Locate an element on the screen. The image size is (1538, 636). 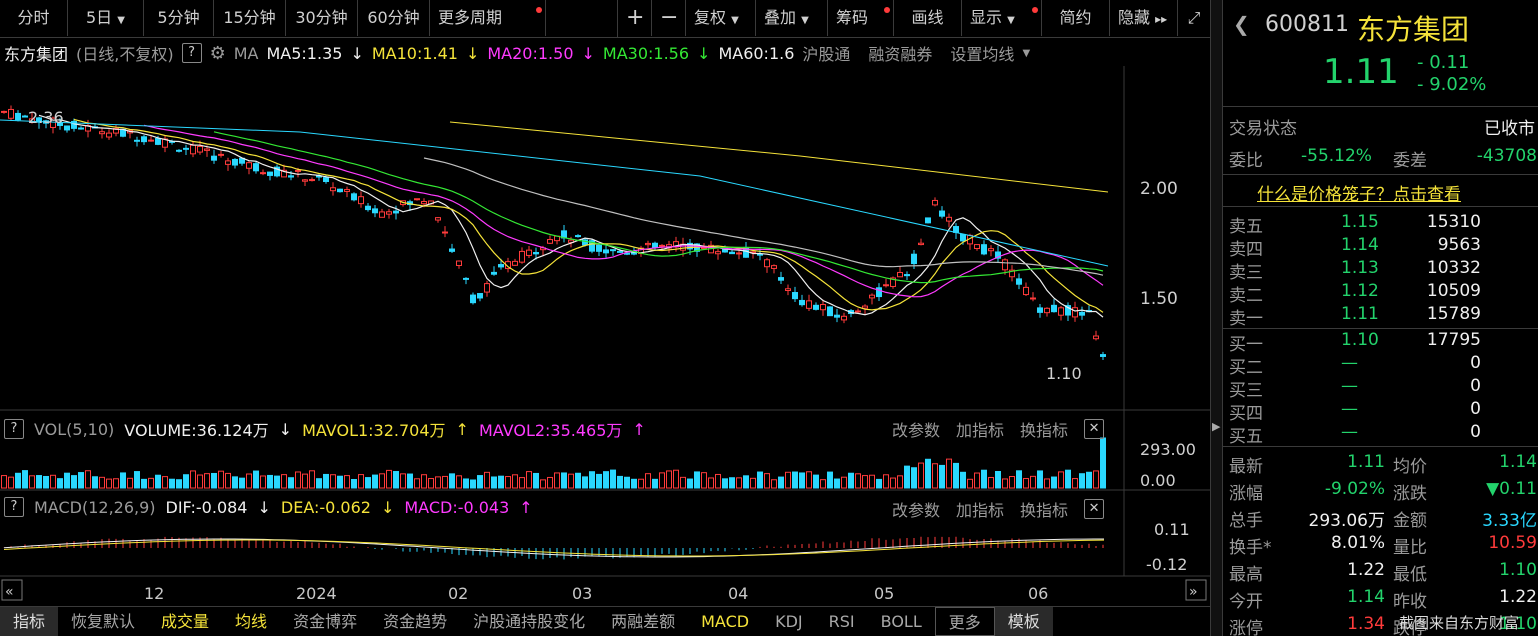
zoom-out-button: − is located at coordinates (669, 18).